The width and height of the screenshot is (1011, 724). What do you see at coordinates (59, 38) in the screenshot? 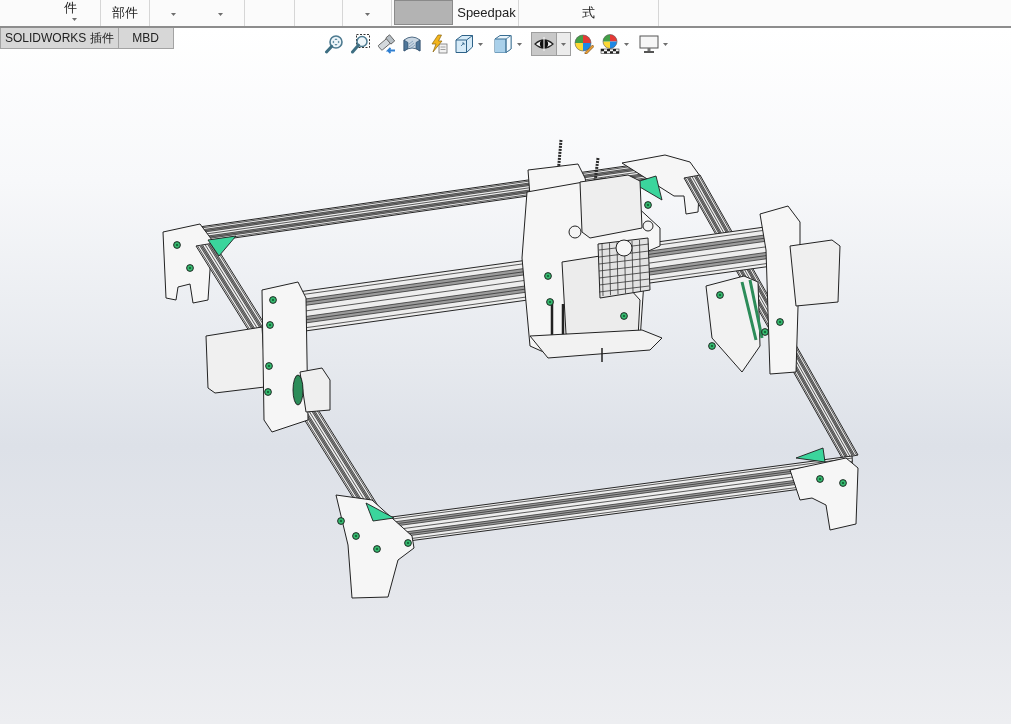
I see `tab: SOLIDWORKS 插件` at bounding box center [59, 38].